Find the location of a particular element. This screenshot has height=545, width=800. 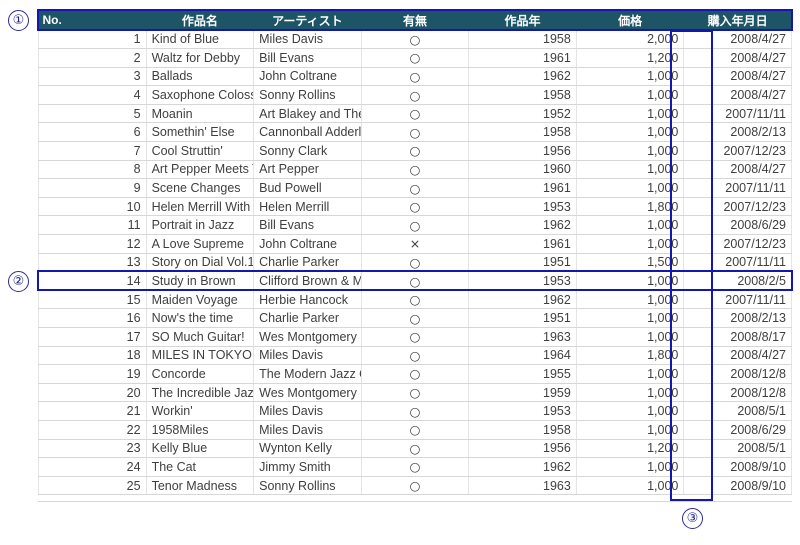

cell-no: 12 is located at coordinates (92, 244).